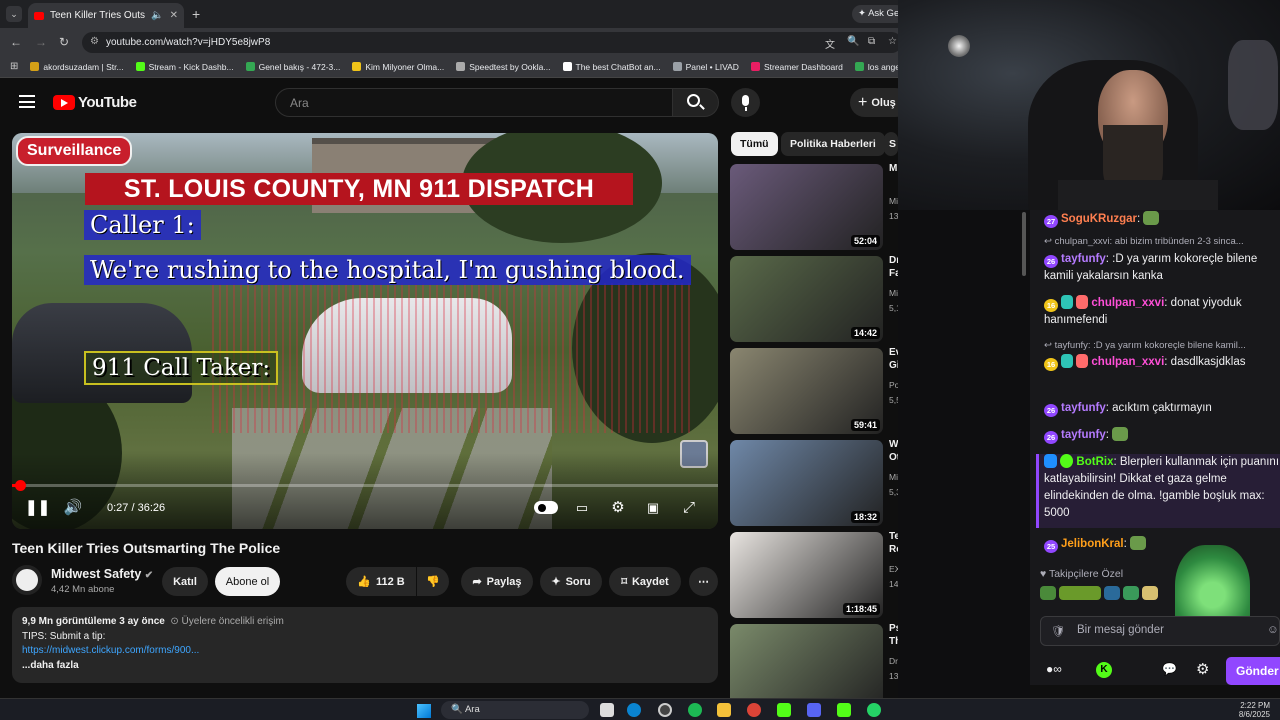  What do you see at coordinates (806, 483) in the screenshot?
I see `video-thumbnail: 18:32` at bounding box center [806, 483].